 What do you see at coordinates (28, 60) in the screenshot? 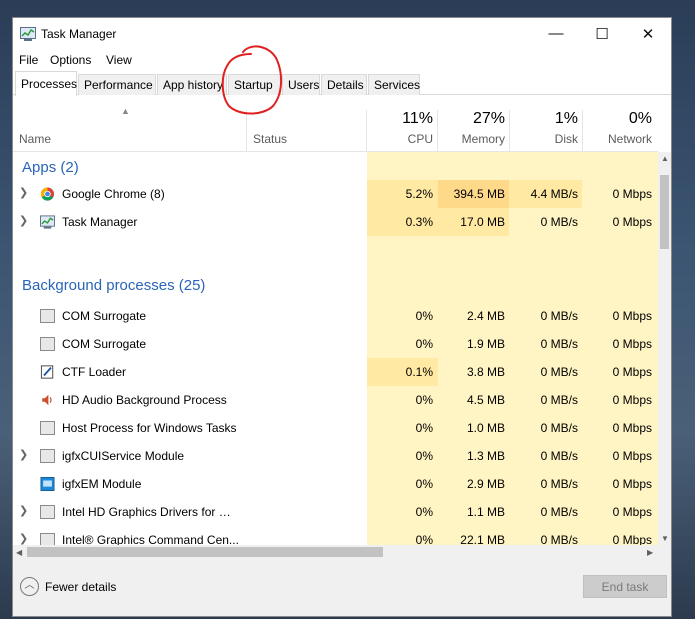
I see `menu-file: File` at bounding box center [28, 60].